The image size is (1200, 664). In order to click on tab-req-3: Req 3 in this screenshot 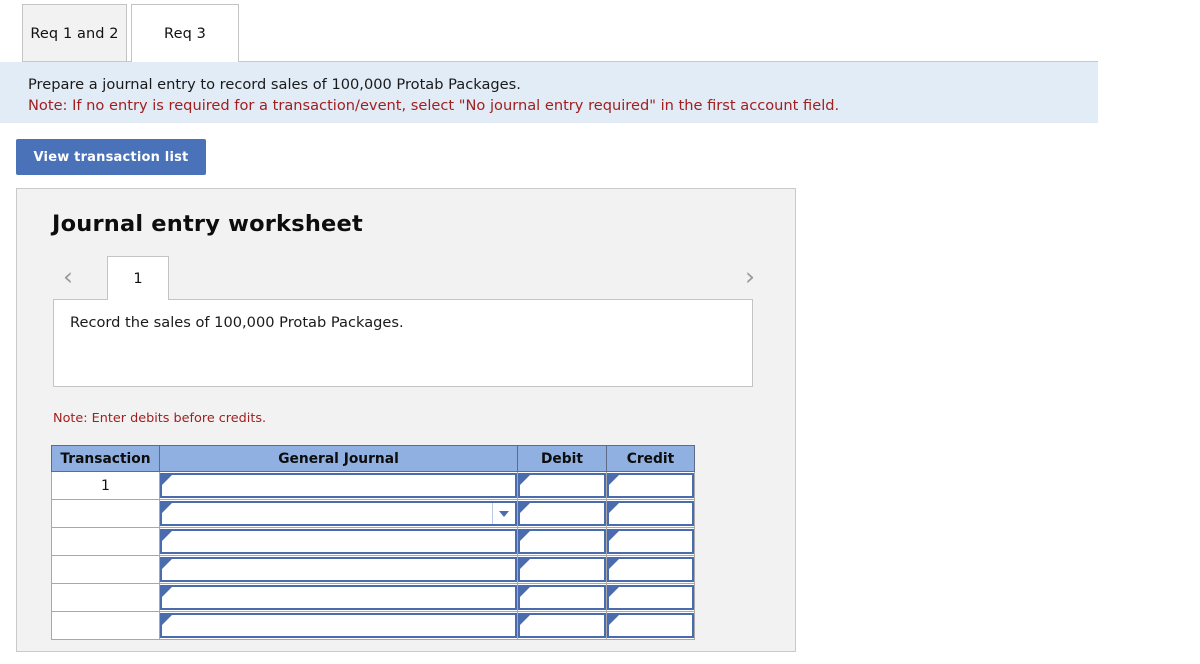, I will do `click(185, 33)`.